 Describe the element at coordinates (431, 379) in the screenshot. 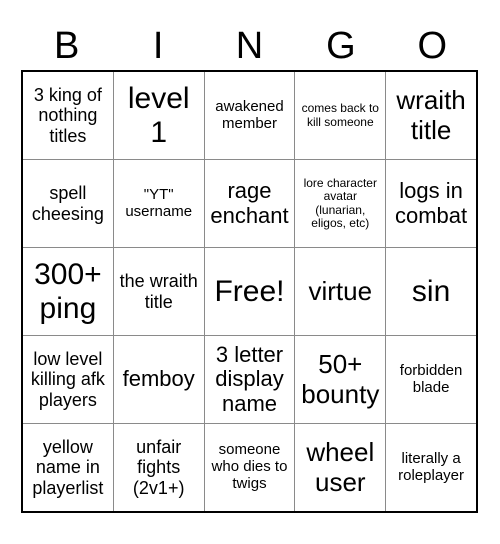

I see `bingo-cell: forbidden blade` at that location.